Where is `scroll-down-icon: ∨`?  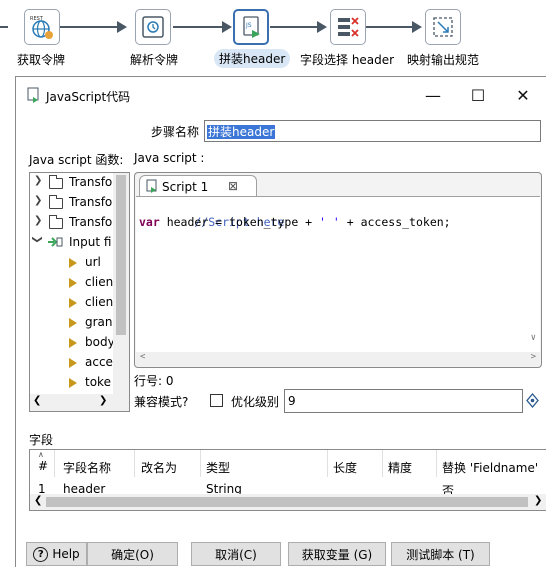 scroll-down-icon: ∨ is located at coordinates (533, 338).